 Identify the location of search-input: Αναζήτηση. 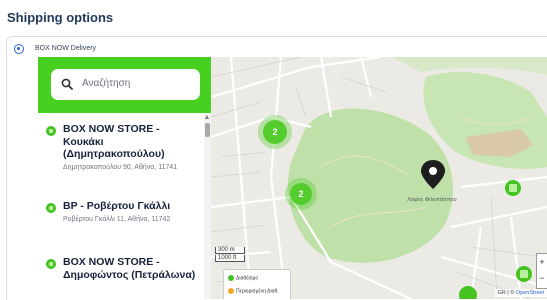
(125, 84).